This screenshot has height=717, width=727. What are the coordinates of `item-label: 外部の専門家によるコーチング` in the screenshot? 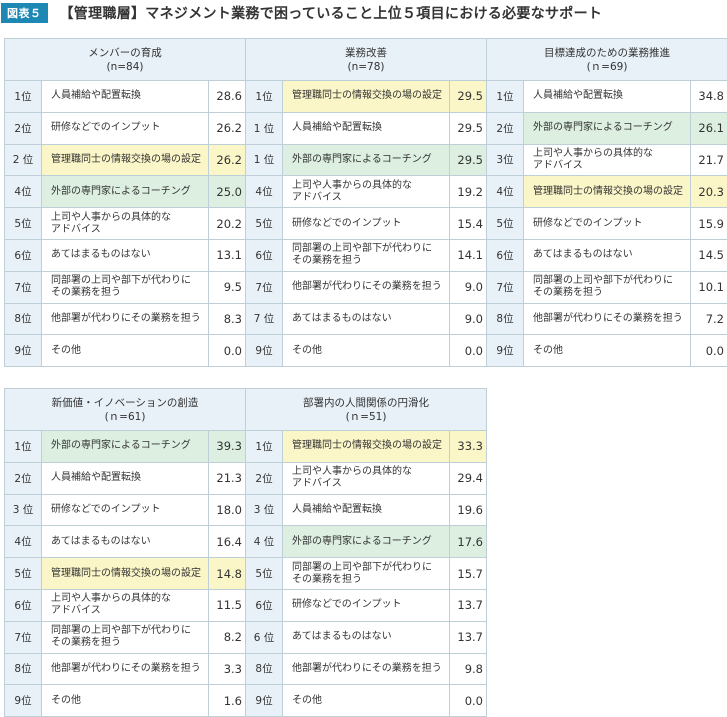 It's located at (362, 159).